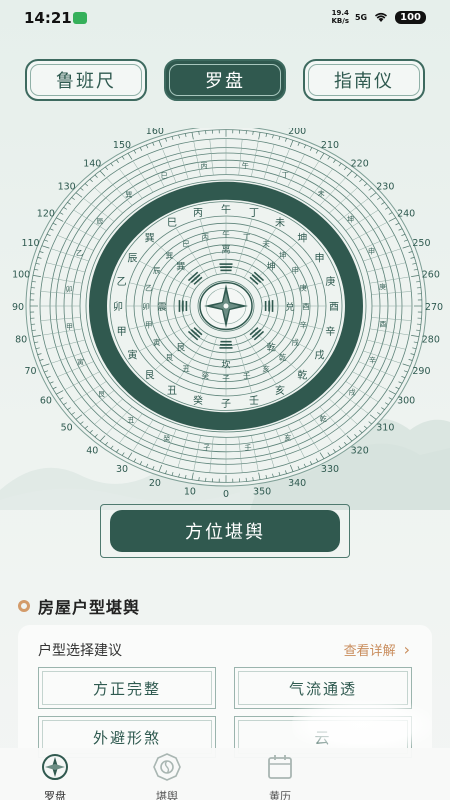 The height and width of the screenshot is (800, 450). I want to click on bagua-icon, so click(167, 767).